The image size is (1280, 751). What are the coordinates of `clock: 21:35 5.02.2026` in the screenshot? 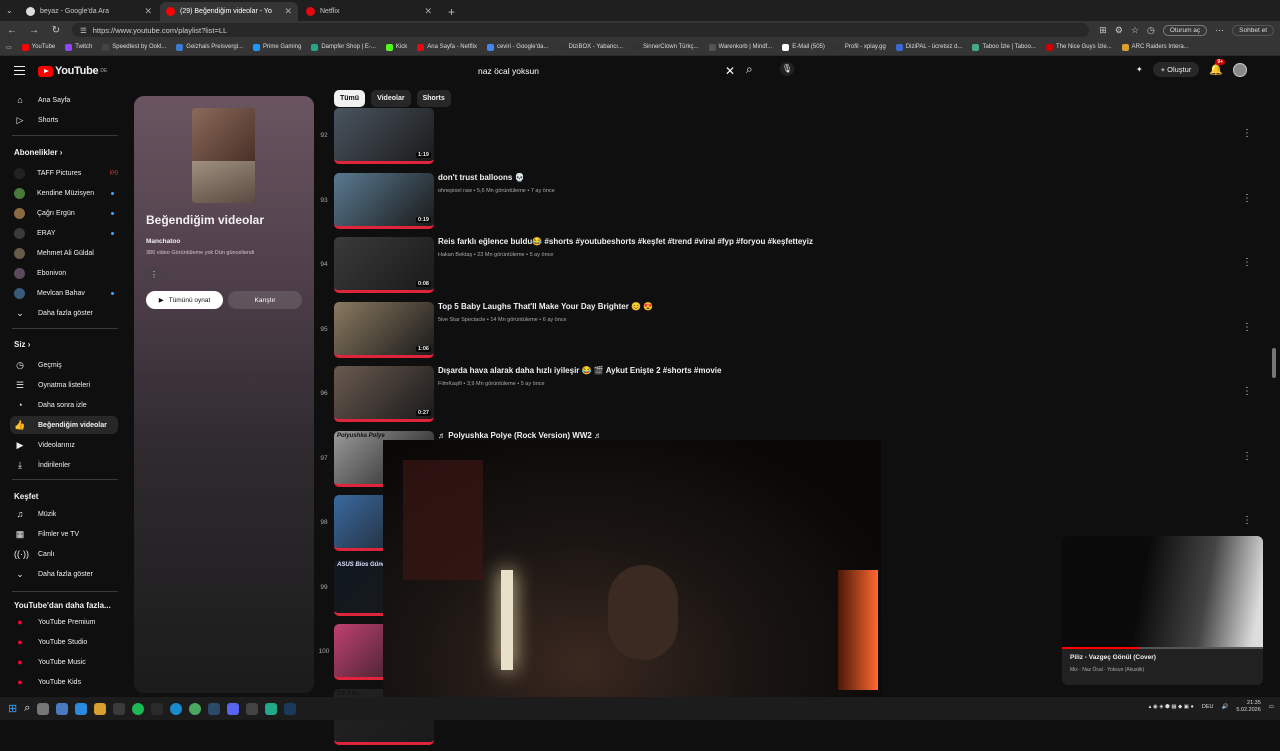 It's located at (1248, 707).